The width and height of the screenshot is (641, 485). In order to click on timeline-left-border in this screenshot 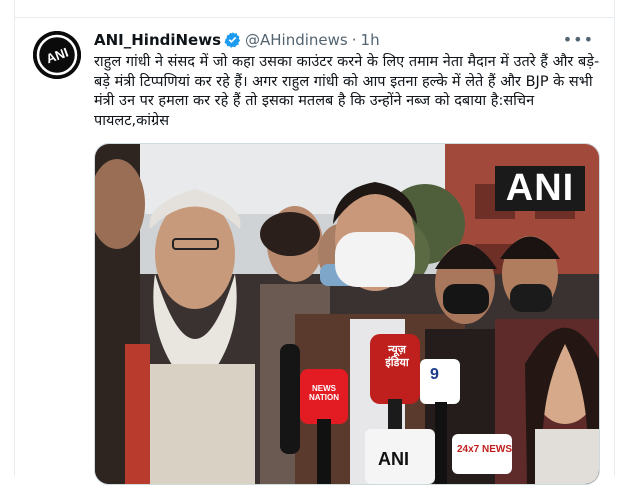, I will do `click(14, 238)`.